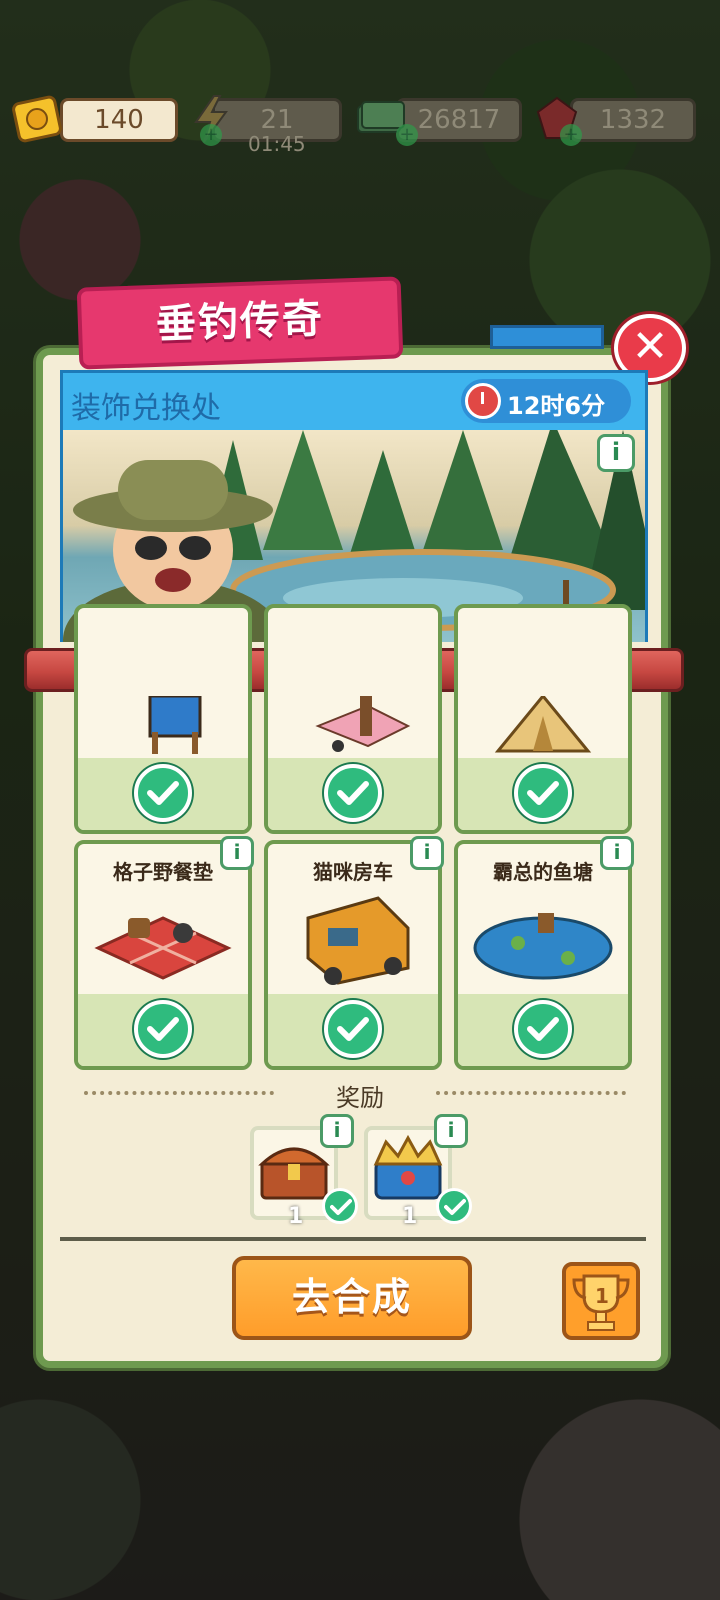 The width and height of the screenshot is (720, 1600). What do you see at coordinates (556, 406) in the screenshot?
I see `countdown-text: 12时6分` at bounding box center [556, 406].